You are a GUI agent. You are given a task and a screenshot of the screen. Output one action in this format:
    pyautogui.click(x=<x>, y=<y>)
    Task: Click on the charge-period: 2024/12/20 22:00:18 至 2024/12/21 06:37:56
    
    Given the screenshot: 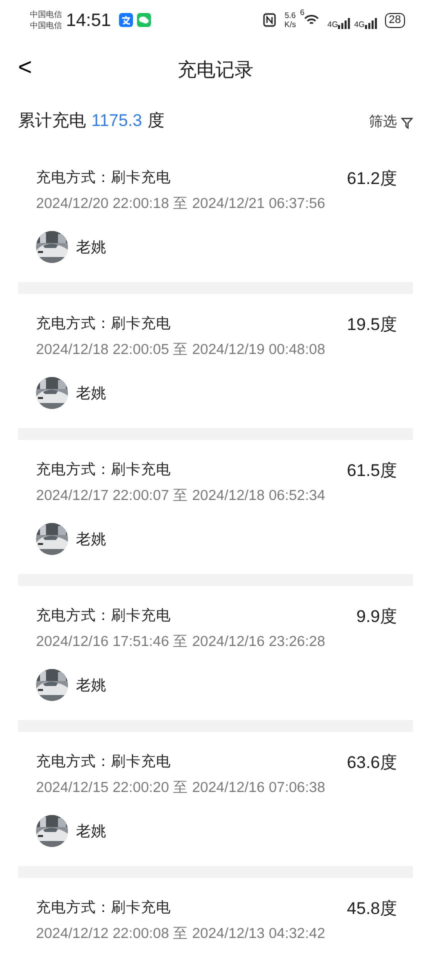 What is the action you would take?
    pyautogui.click(x=181, y=204)
    